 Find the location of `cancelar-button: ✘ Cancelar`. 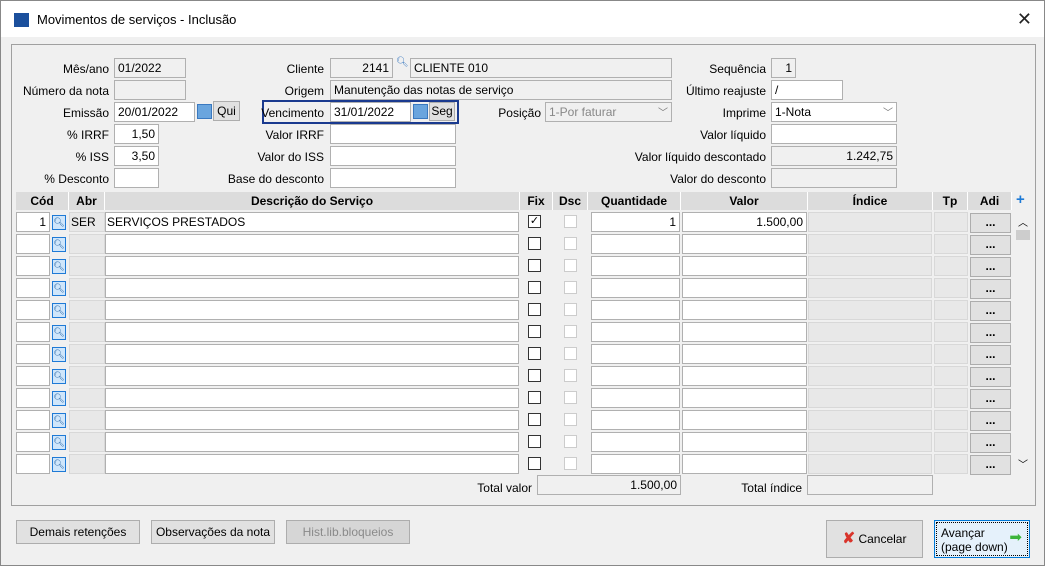

cancelar-button: ✘ Cancelar is located at coordinates (874, 539).